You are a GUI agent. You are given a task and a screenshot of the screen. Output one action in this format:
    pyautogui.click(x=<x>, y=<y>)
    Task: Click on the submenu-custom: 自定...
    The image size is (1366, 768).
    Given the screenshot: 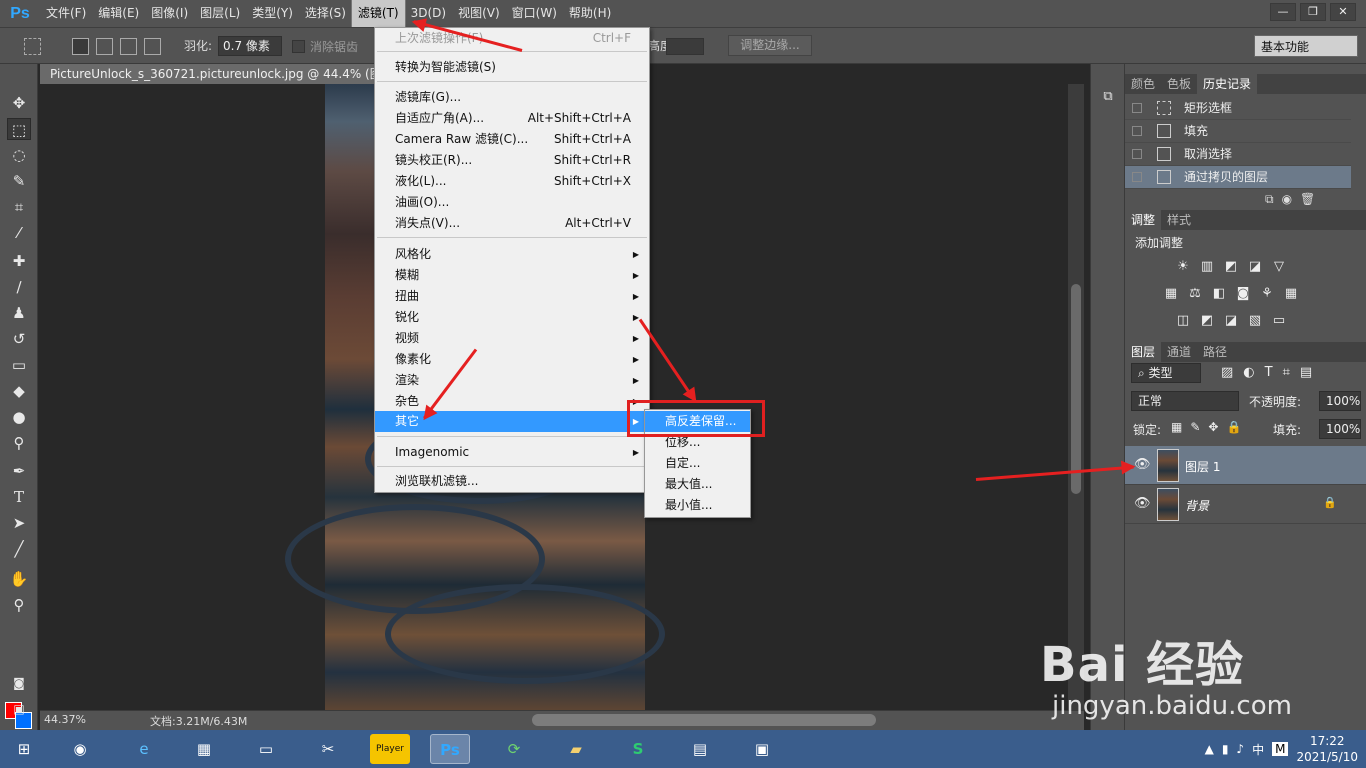 What is the action you would take?
    pyautogui.click(x=697, y=463)
    